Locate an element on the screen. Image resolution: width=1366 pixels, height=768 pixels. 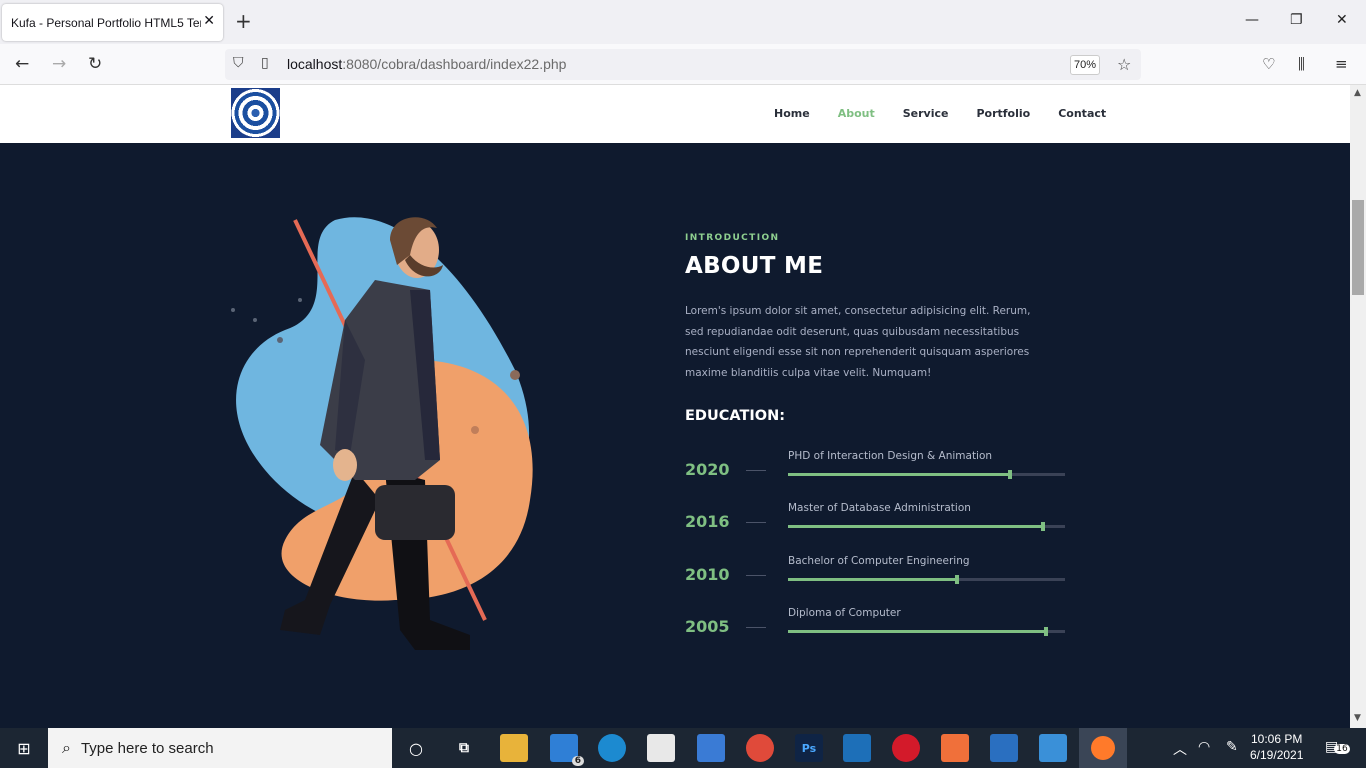
scroll-up-icon: ▲ is located at coordinates (1357, 93).